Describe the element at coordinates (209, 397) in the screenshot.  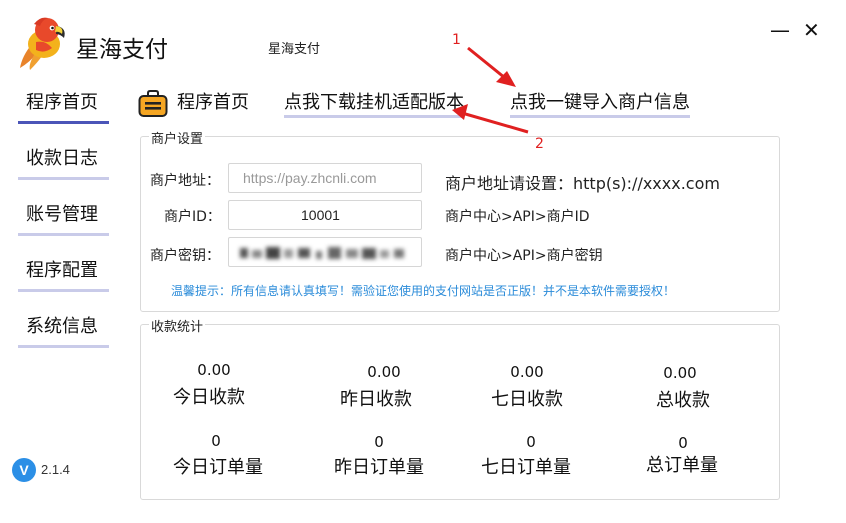
I see `stat-today-income-label: 今日收款` at that location.